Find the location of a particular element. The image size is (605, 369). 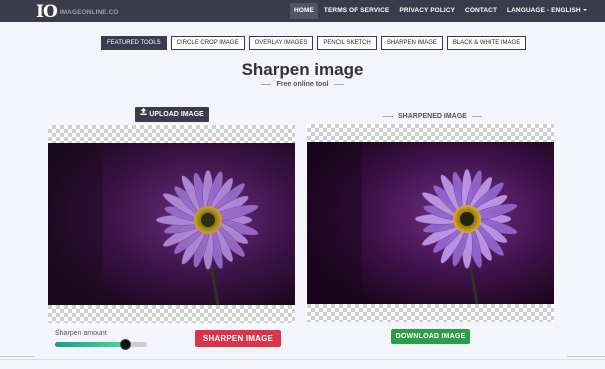

tool-overlay-images: OVERLAY IMAGES is located at coordinates (281, 43).